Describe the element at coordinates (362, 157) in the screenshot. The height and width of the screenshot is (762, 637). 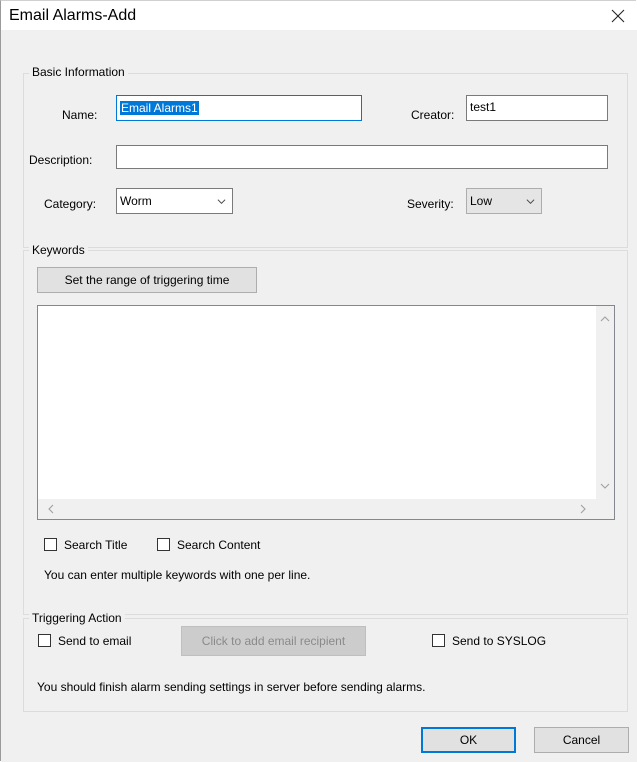
I see `description-input` at that location.